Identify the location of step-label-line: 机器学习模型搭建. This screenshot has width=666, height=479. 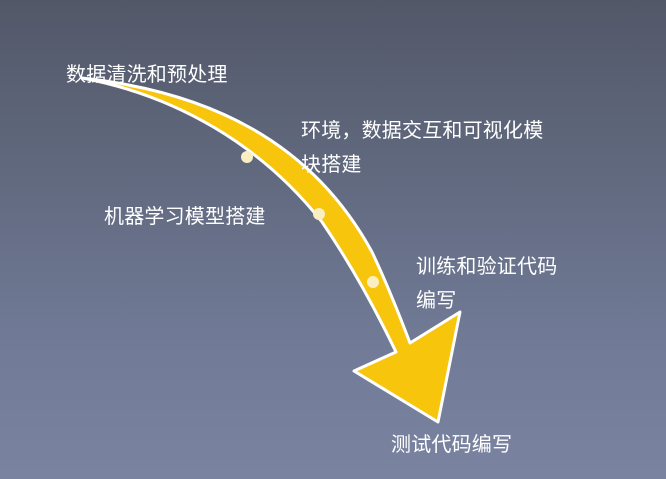
(185, 216).